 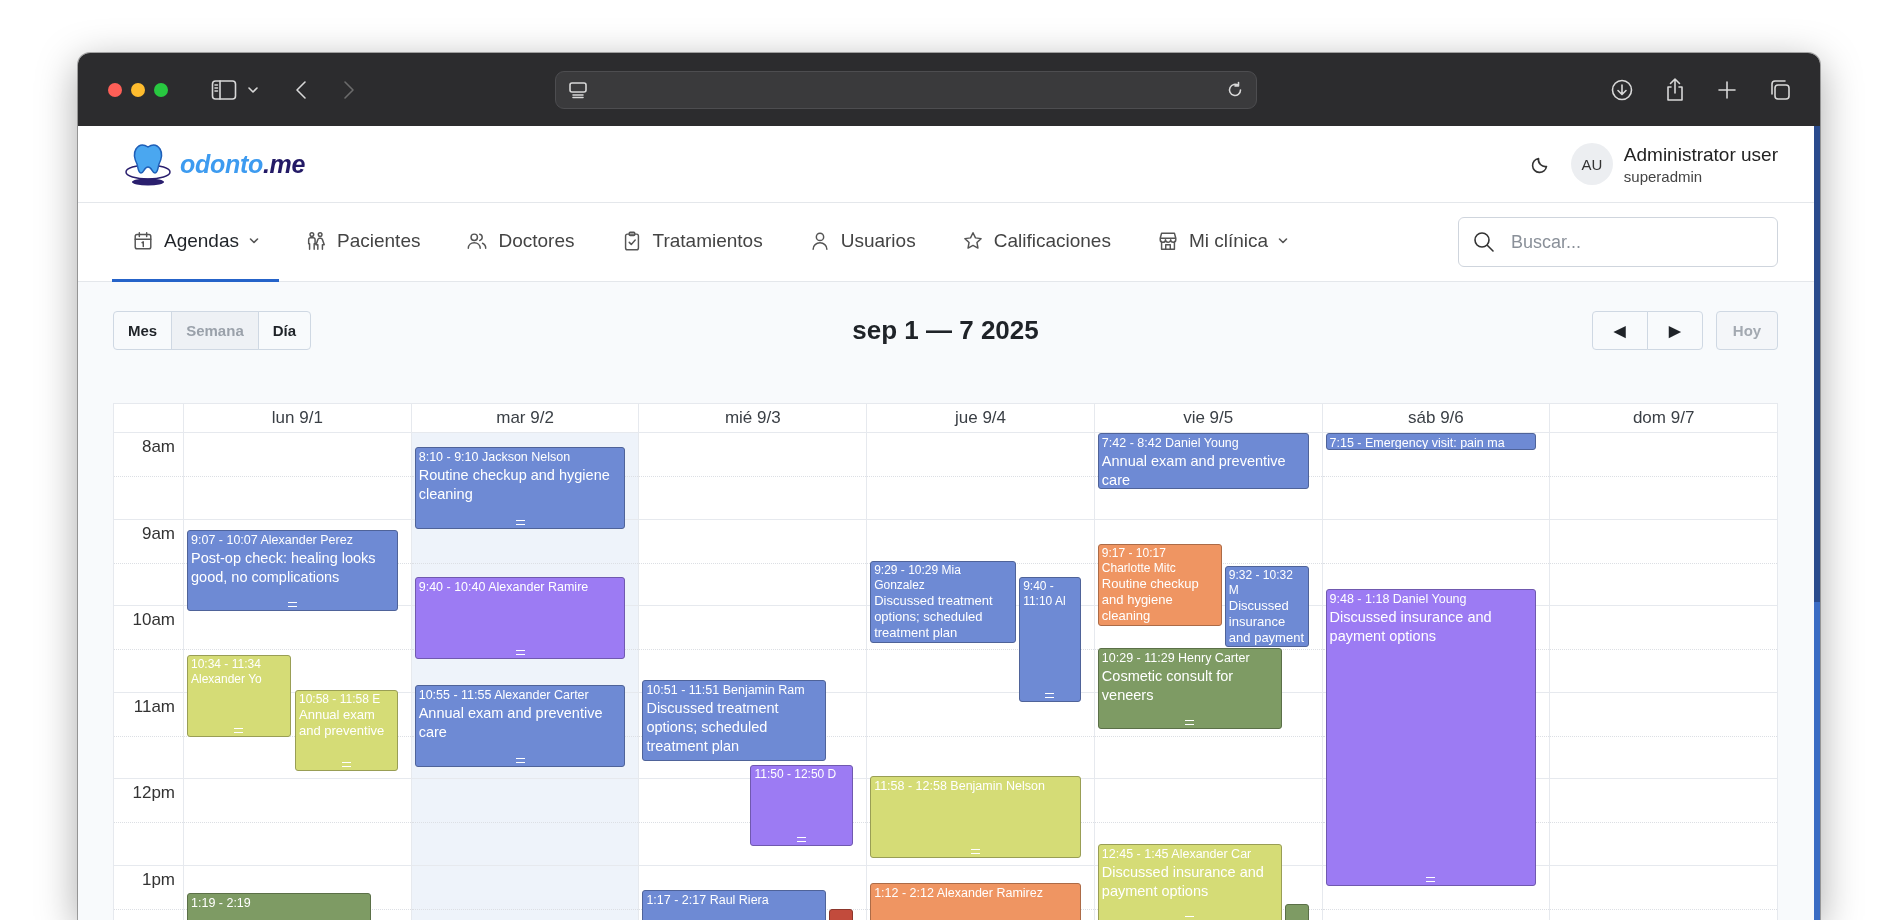 I want to click on nav-tab: Doctores, so click(x=520, y=242).